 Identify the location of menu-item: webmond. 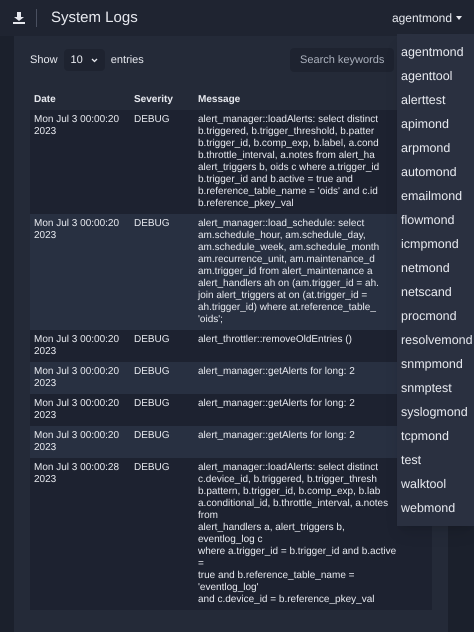
(435, 508).